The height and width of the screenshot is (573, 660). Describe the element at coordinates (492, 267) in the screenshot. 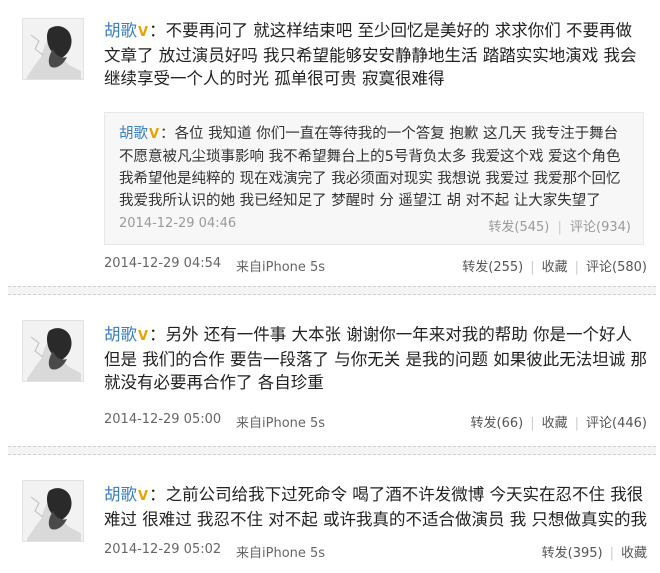

I see `repost-link: 转发(255)` at that location.